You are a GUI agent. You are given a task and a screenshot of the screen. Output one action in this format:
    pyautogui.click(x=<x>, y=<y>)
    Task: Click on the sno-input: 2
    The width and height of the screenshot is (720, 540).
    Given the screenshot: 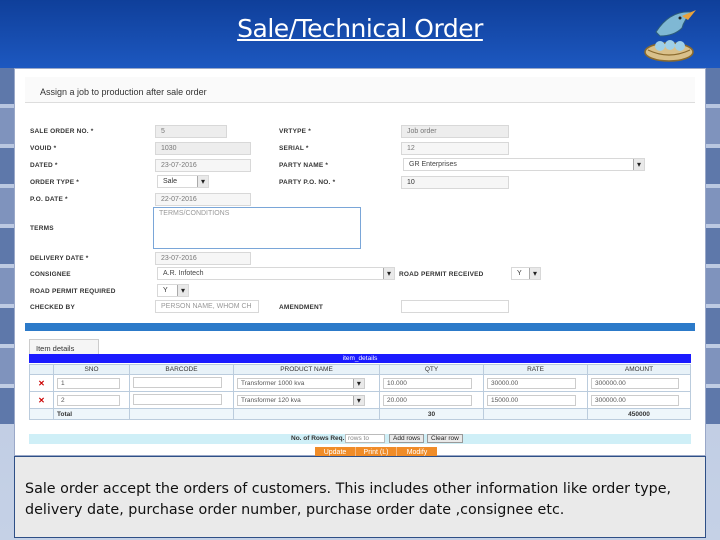 What is the action you would take?
    pyautogui.click(x=89, y=400)
    